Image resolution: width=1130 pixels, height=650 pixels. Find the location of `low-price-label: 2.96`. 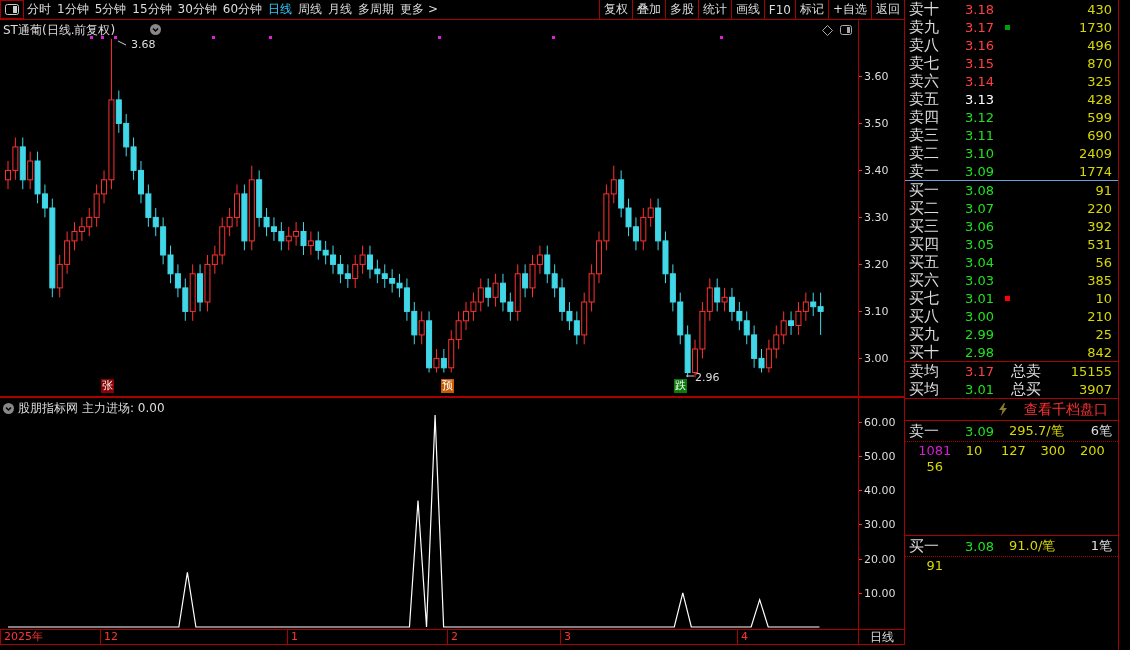

low-price-label: 2.96 is located at coordinates (707, 377).